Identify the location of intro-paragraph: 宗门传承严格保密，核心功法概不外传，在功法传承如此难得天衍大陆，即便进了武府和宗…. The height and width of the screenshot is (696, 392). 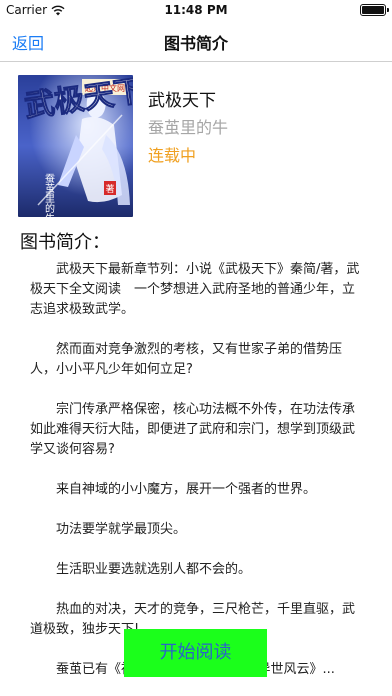
(193, 429).